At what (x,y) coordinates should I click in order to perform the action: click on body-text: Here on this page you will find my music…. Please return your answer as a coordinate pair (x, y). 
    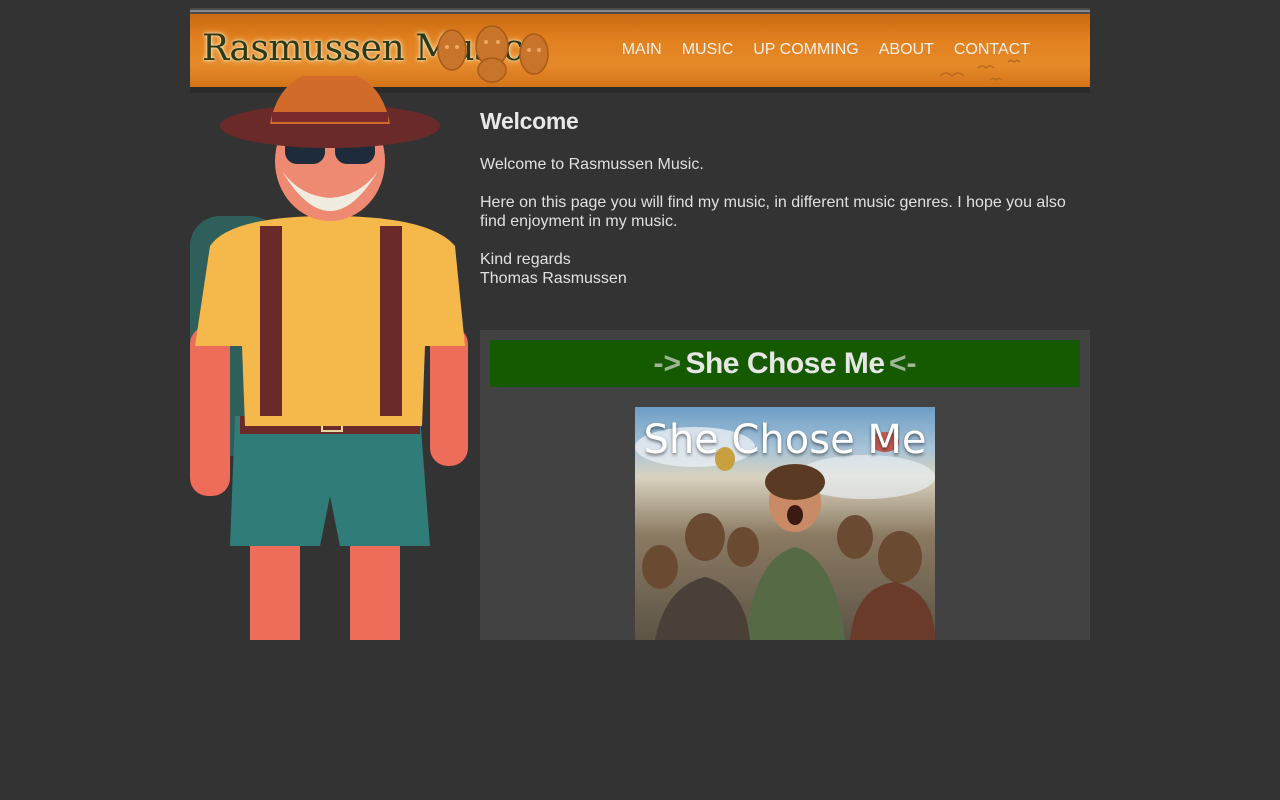
    Looking at the image, I should click on (773, 212).